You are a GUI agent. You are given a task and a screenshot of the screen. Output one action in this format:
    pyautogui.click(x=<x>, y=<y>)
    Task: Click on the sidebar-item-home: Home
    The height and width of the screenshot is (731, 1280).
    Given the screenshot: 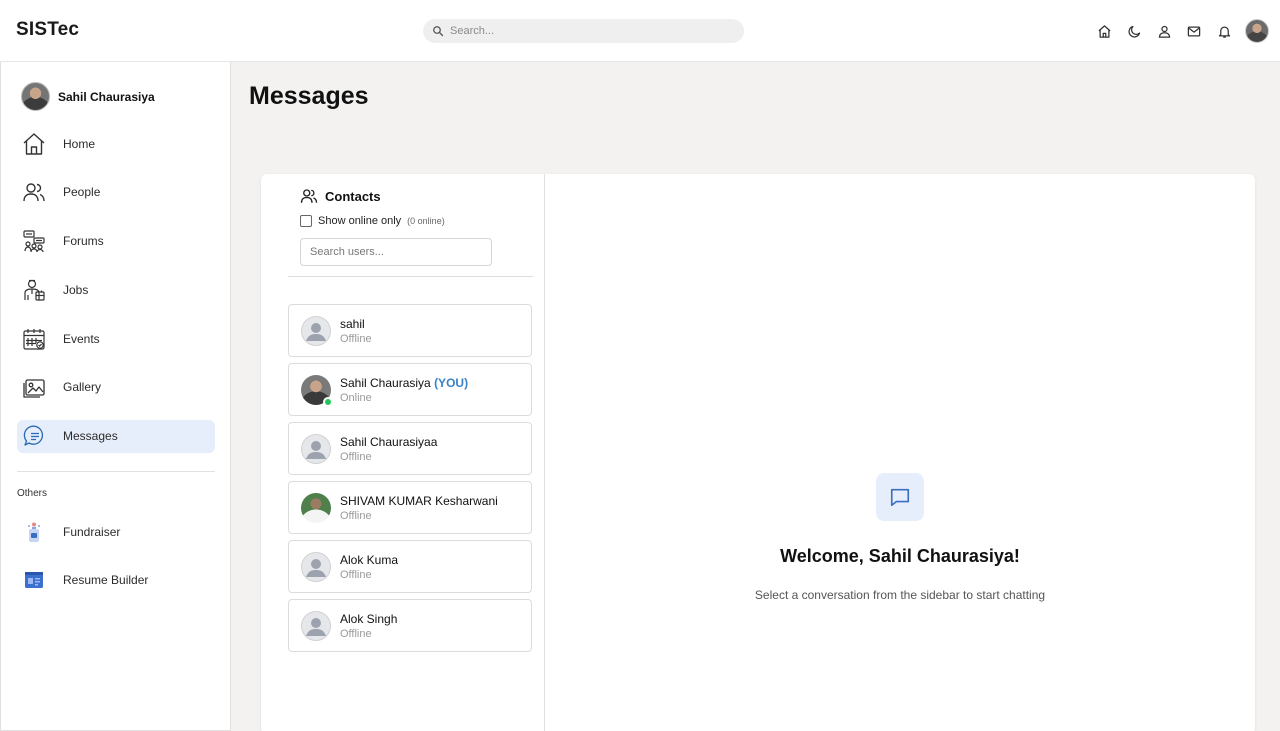 What is the action you would take?
    pyautogui.click(x=116, y=143)
    